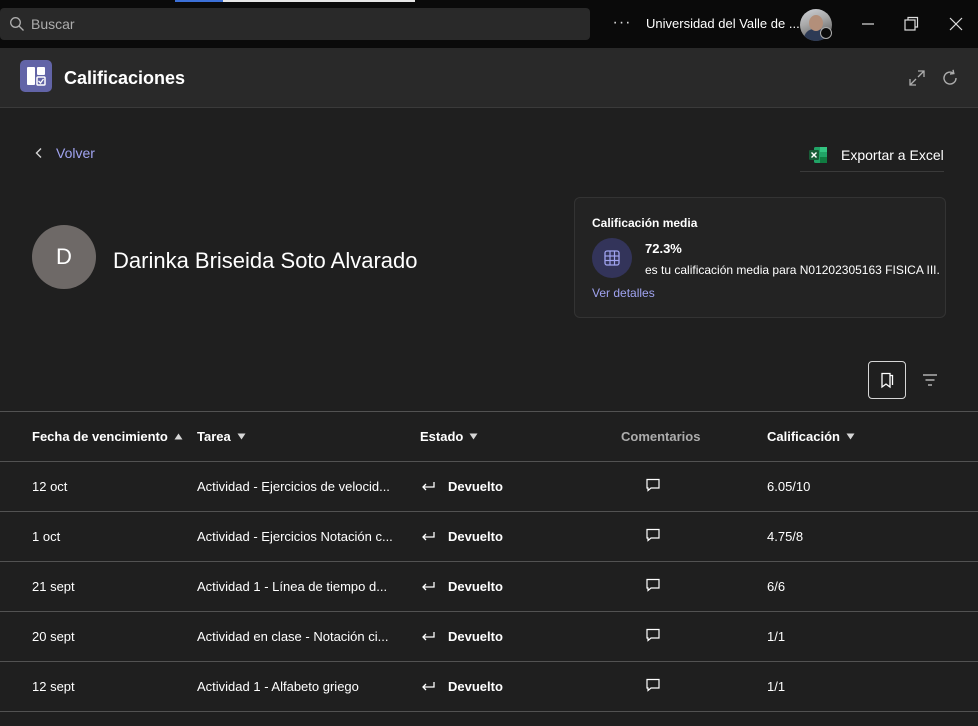 This screenshot has height=726, width=978. I want to click on column-comments-label: Comentarios, so click(661, 436).